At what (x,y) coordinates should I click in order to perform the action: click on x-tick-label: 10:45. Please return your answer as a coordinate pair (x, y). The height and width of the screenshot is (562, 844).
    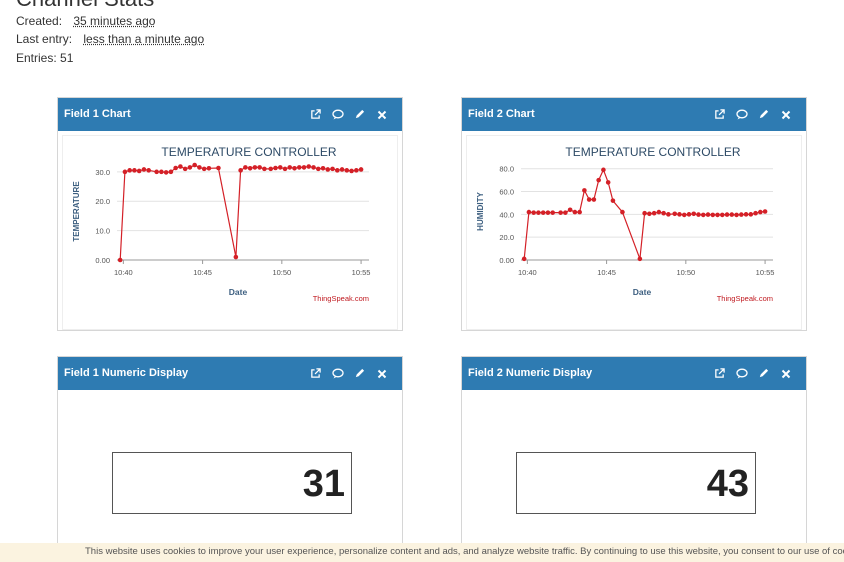
    Looking at the image, I should click on (202, 272).